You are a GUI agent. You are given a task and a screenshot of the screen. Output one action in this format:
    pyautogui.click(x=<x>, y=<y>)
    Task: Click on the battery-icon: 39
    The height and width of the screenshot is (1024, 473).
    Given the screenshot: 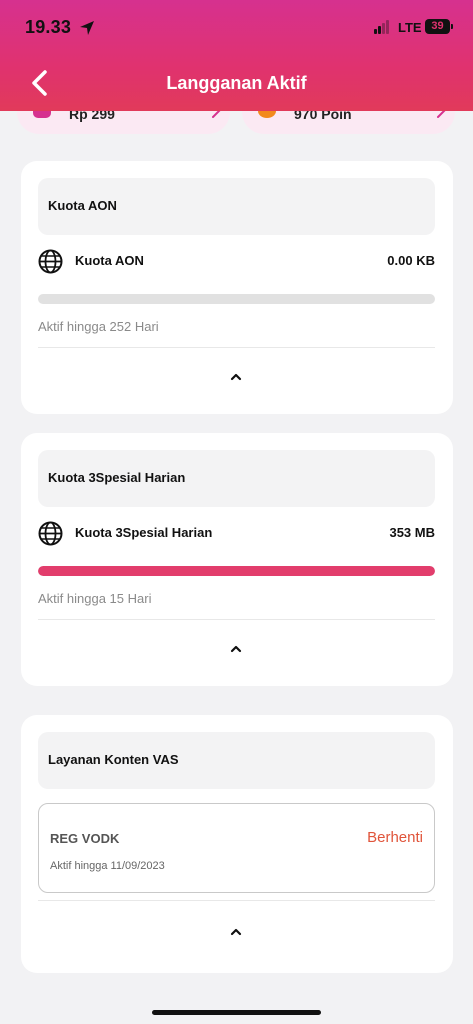 What is the action you would take?
    pyautogui.click(x=437, y=26)
    